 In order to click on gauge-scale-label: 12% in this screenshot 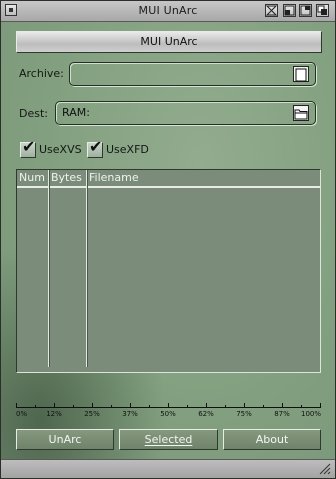, I will do `click(54, 414)`.